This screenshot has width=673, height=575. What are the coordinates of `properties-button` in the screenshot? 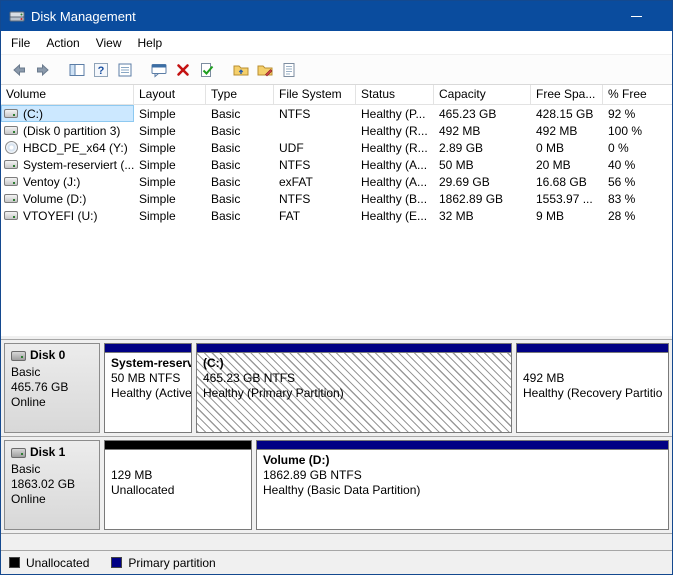 It's located at (289, 70).